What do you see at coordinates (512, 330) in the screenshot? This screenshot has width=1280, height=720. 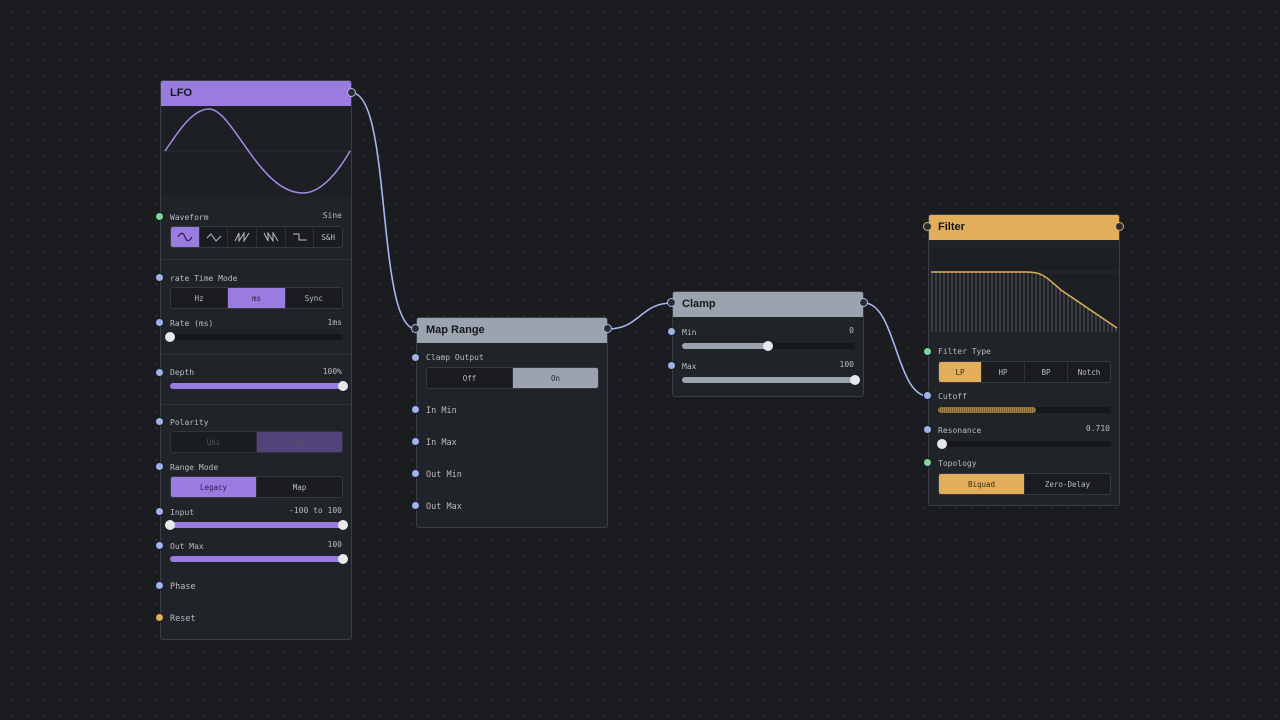 I see `map-range-node-header: Map Range` at bounding box center [512, 330].